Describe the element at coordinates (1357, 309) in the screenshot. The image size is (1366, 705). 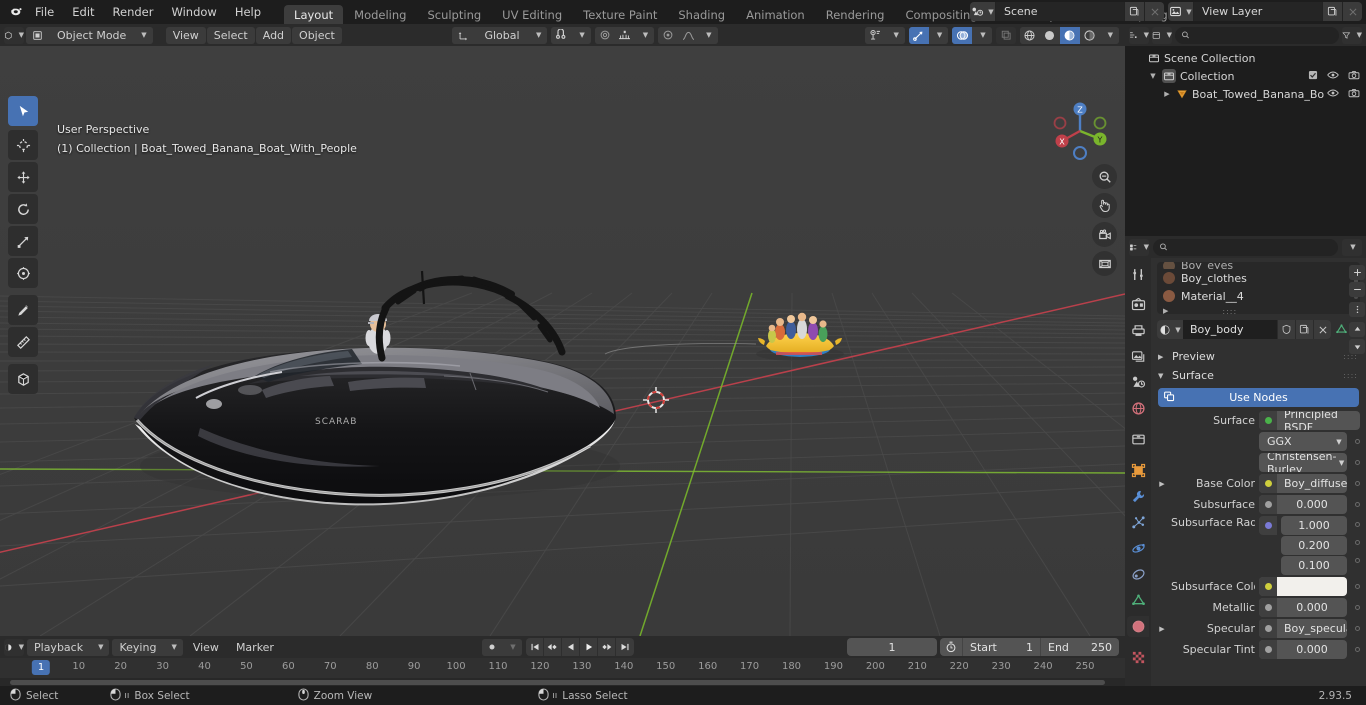
I see `material-slot-specials-button` at that location.